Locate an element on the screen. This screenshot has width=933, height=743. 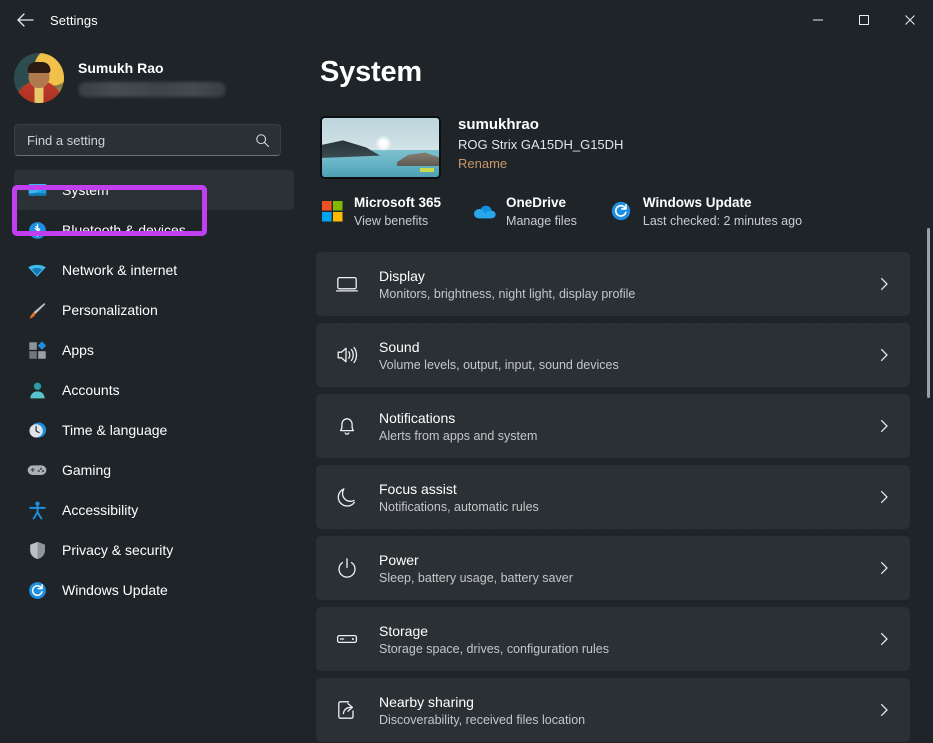
window-title: Settings is located at coordinates (74, 20).